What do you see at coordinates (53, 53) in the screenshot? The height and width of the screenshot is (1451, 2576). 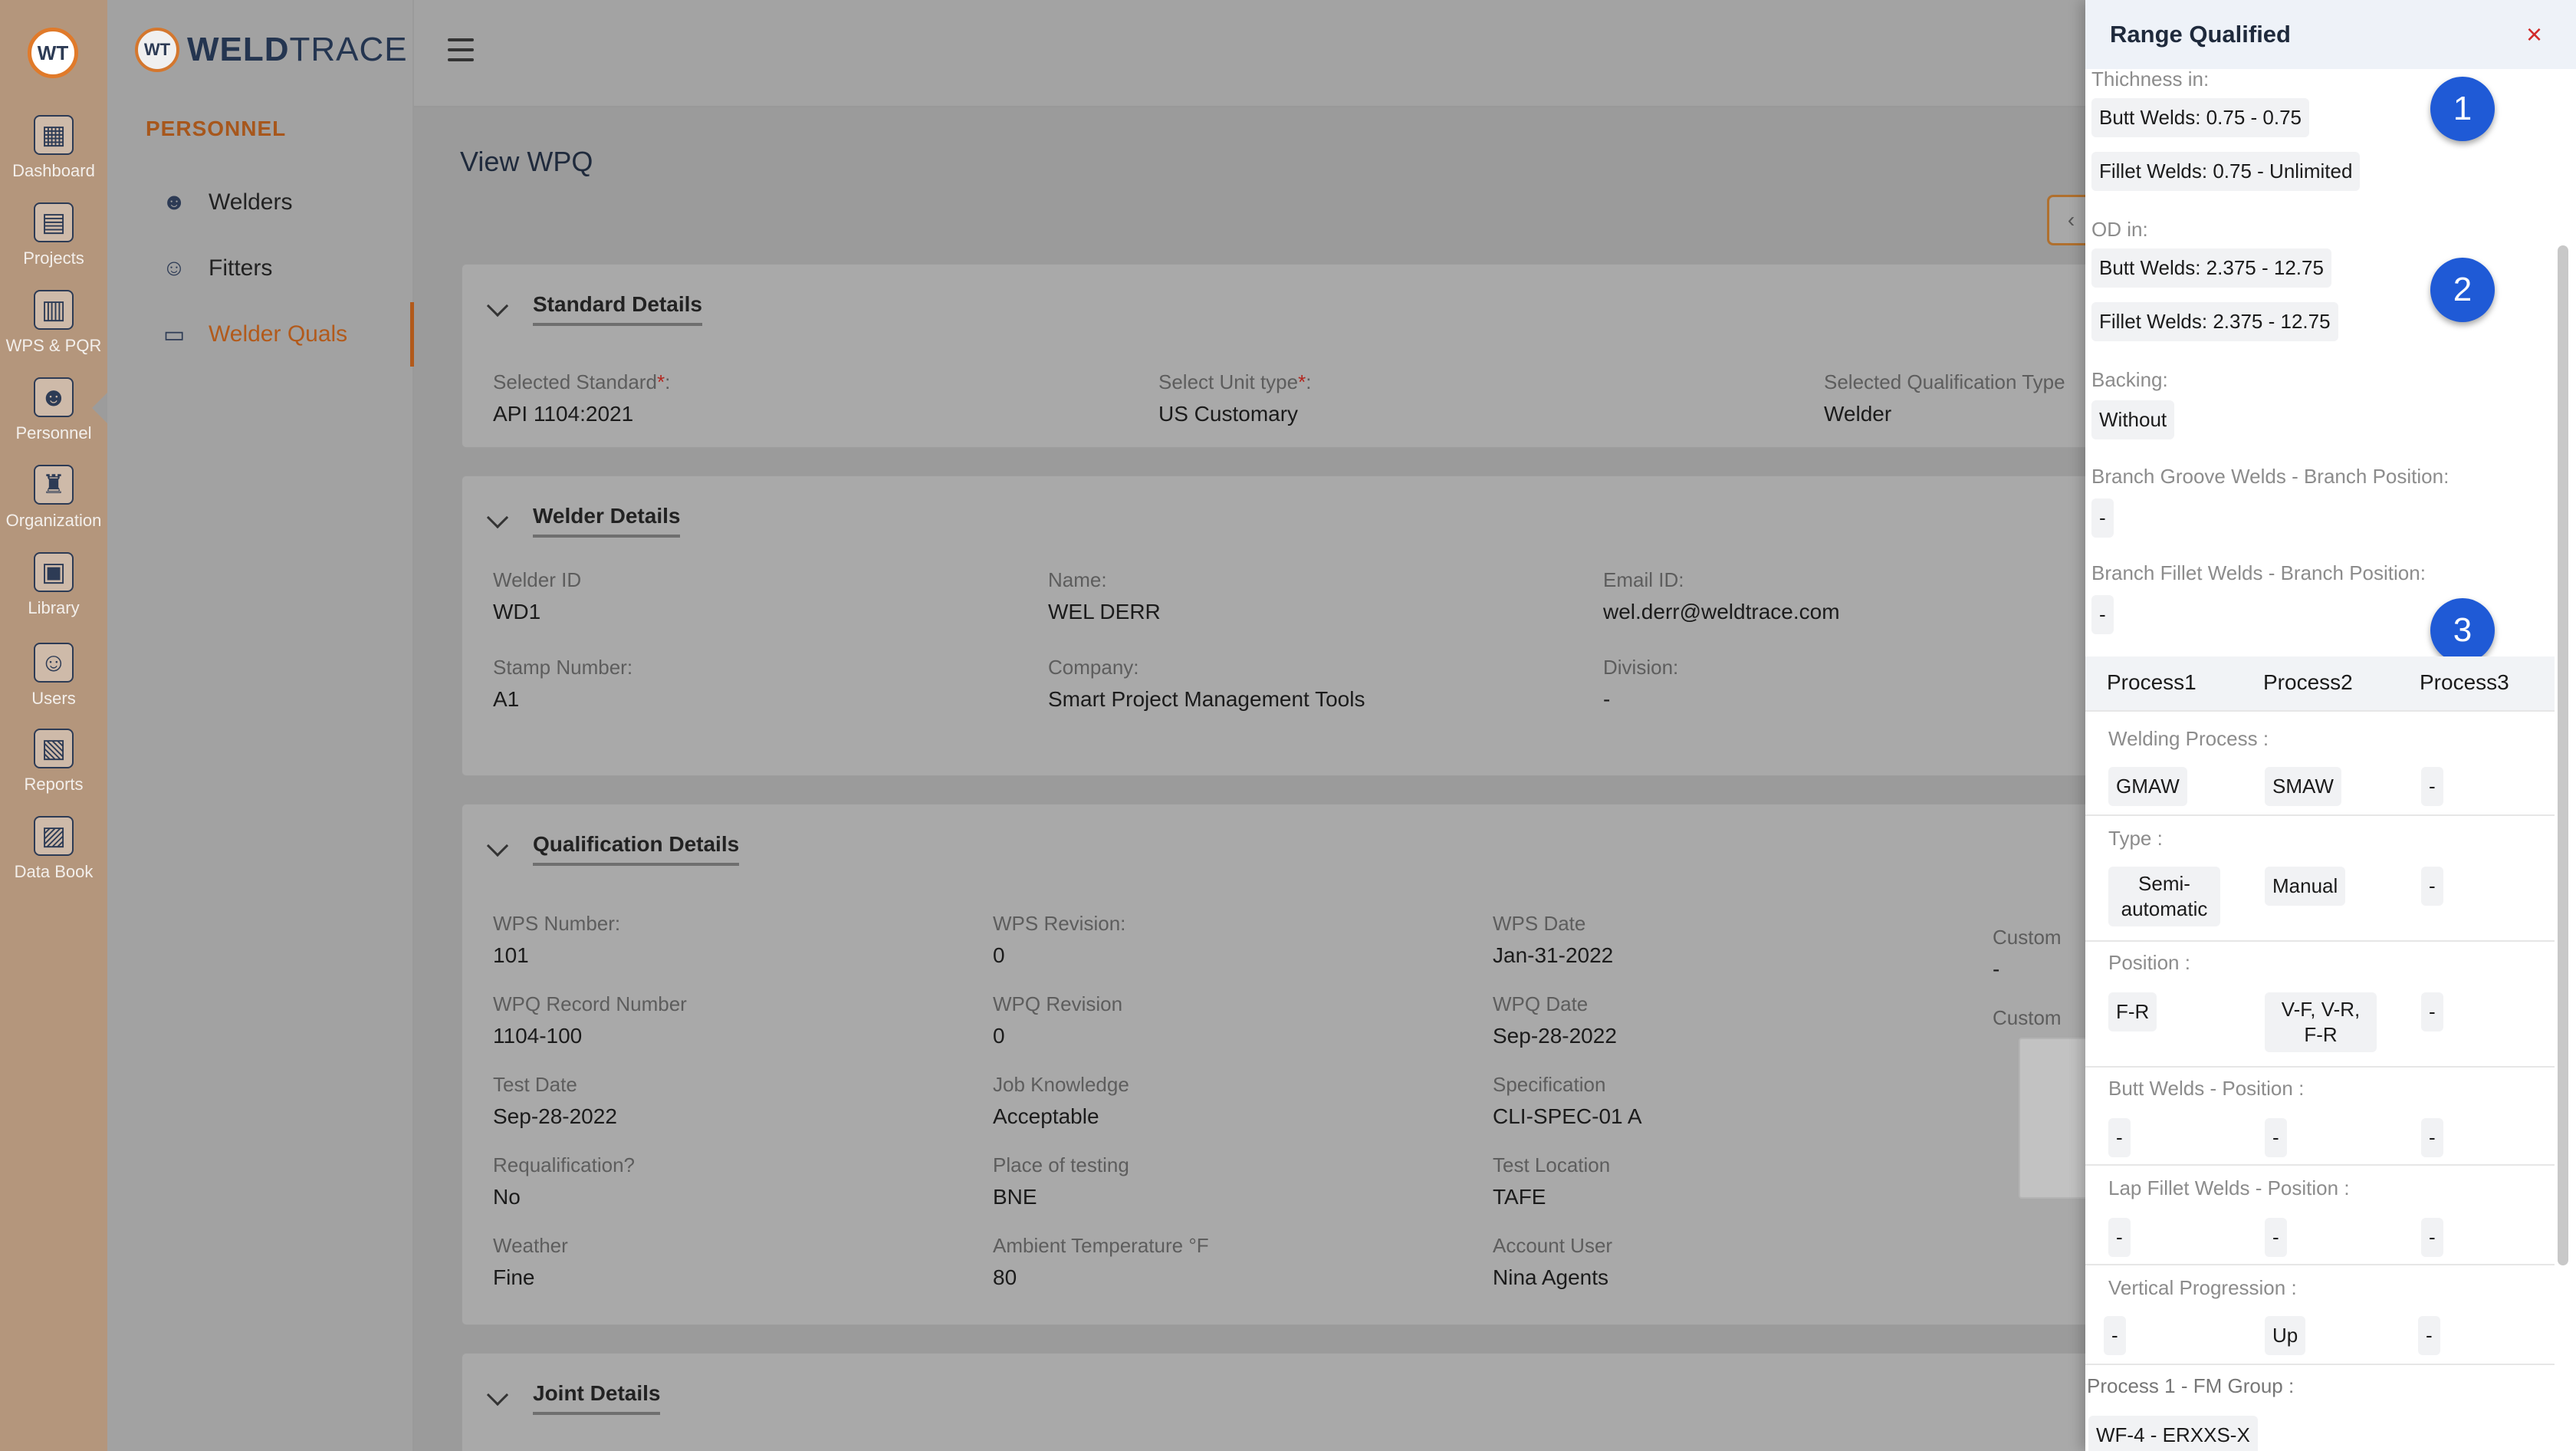 I see `app-logo: WT` at bounding box center [53, 53].